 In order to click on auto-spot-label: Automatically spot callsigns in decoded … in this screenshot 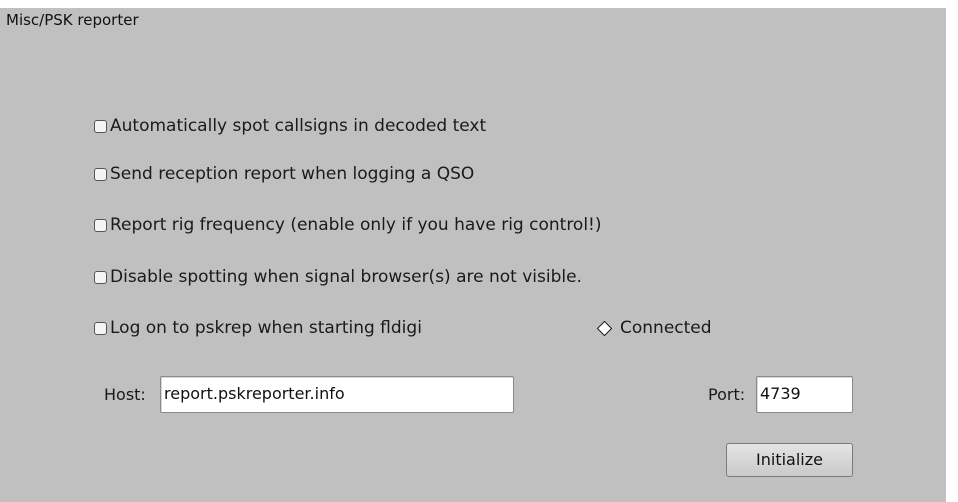, I will do `click(298, 126)`.